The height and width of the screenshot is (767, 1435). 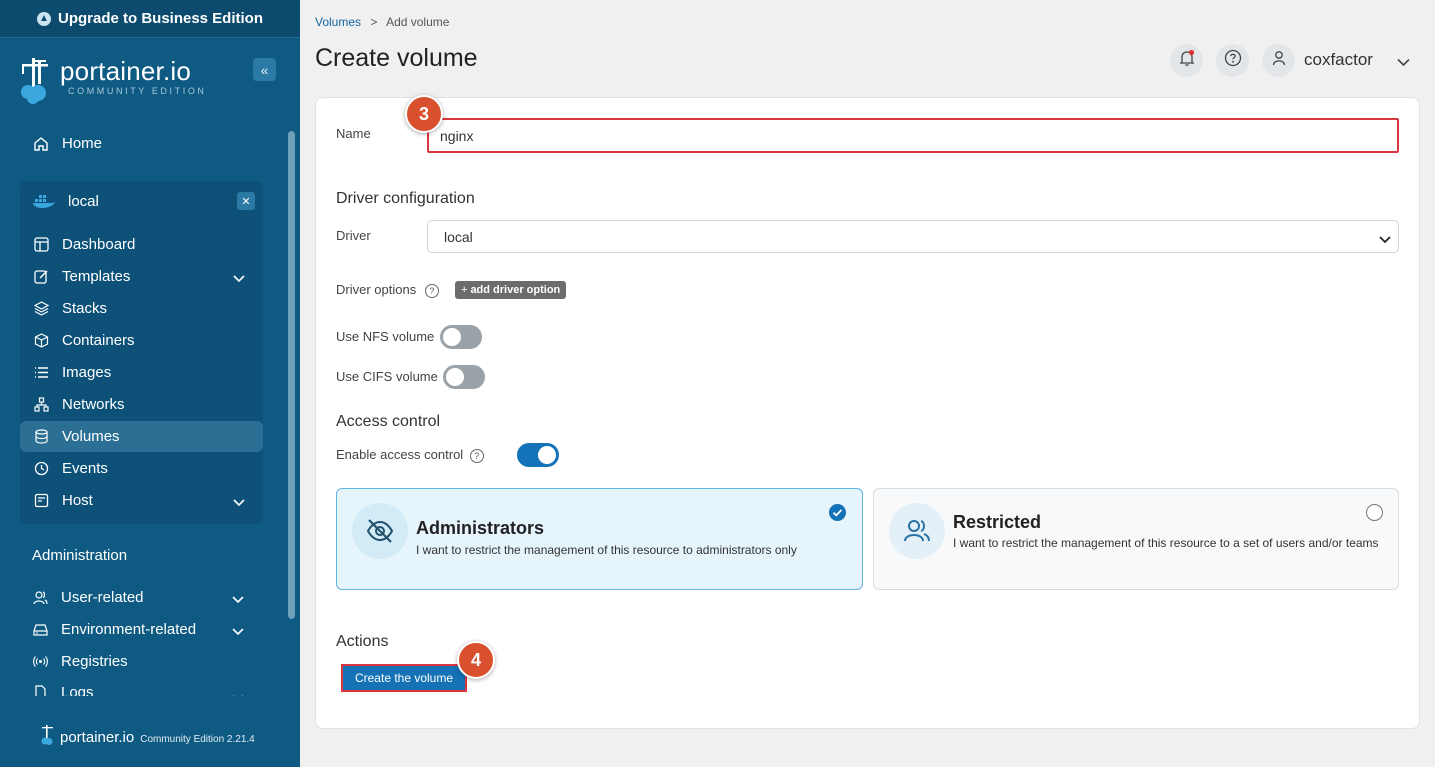 I want to click on nfs-label: Use NFS volume, so click(x=385, y=336).